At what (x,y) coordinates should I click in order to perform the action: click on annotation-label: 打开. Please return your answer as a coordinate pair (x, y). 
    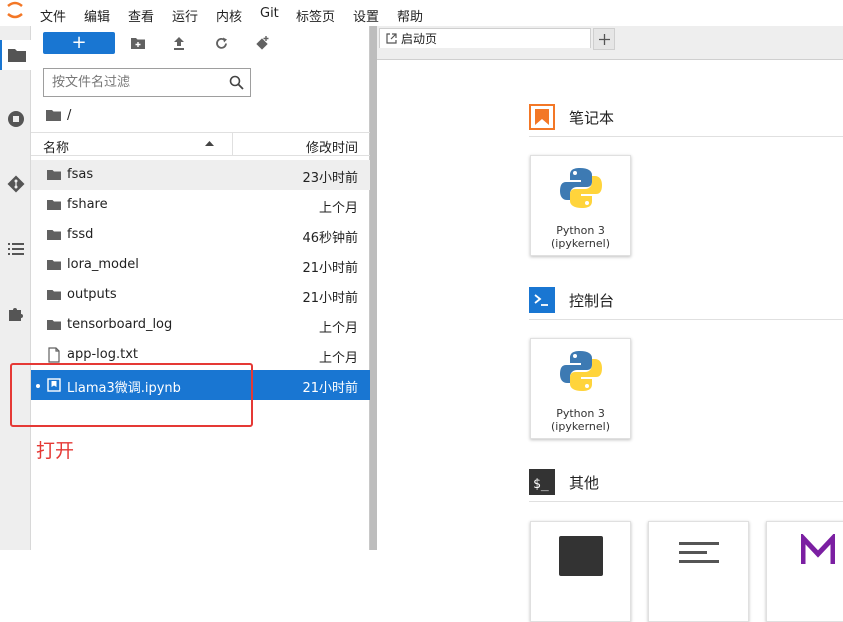
    Looking at the image, I should click on (55, 451).